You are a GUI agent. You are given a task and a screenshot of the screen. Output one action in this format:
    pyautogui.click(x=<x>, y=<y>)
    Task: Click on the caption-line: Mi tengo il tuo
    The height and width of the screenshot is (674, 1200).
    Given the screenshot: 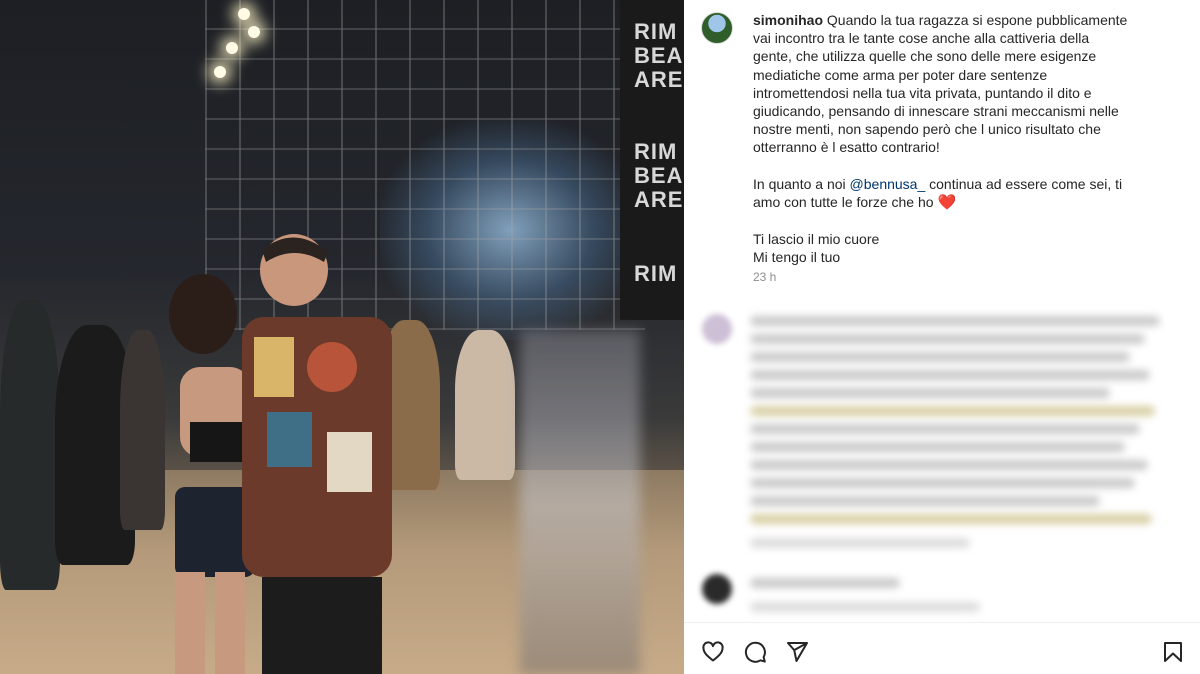 What is the action you would take?
    pyautogui.click(x=797, y=257)
    